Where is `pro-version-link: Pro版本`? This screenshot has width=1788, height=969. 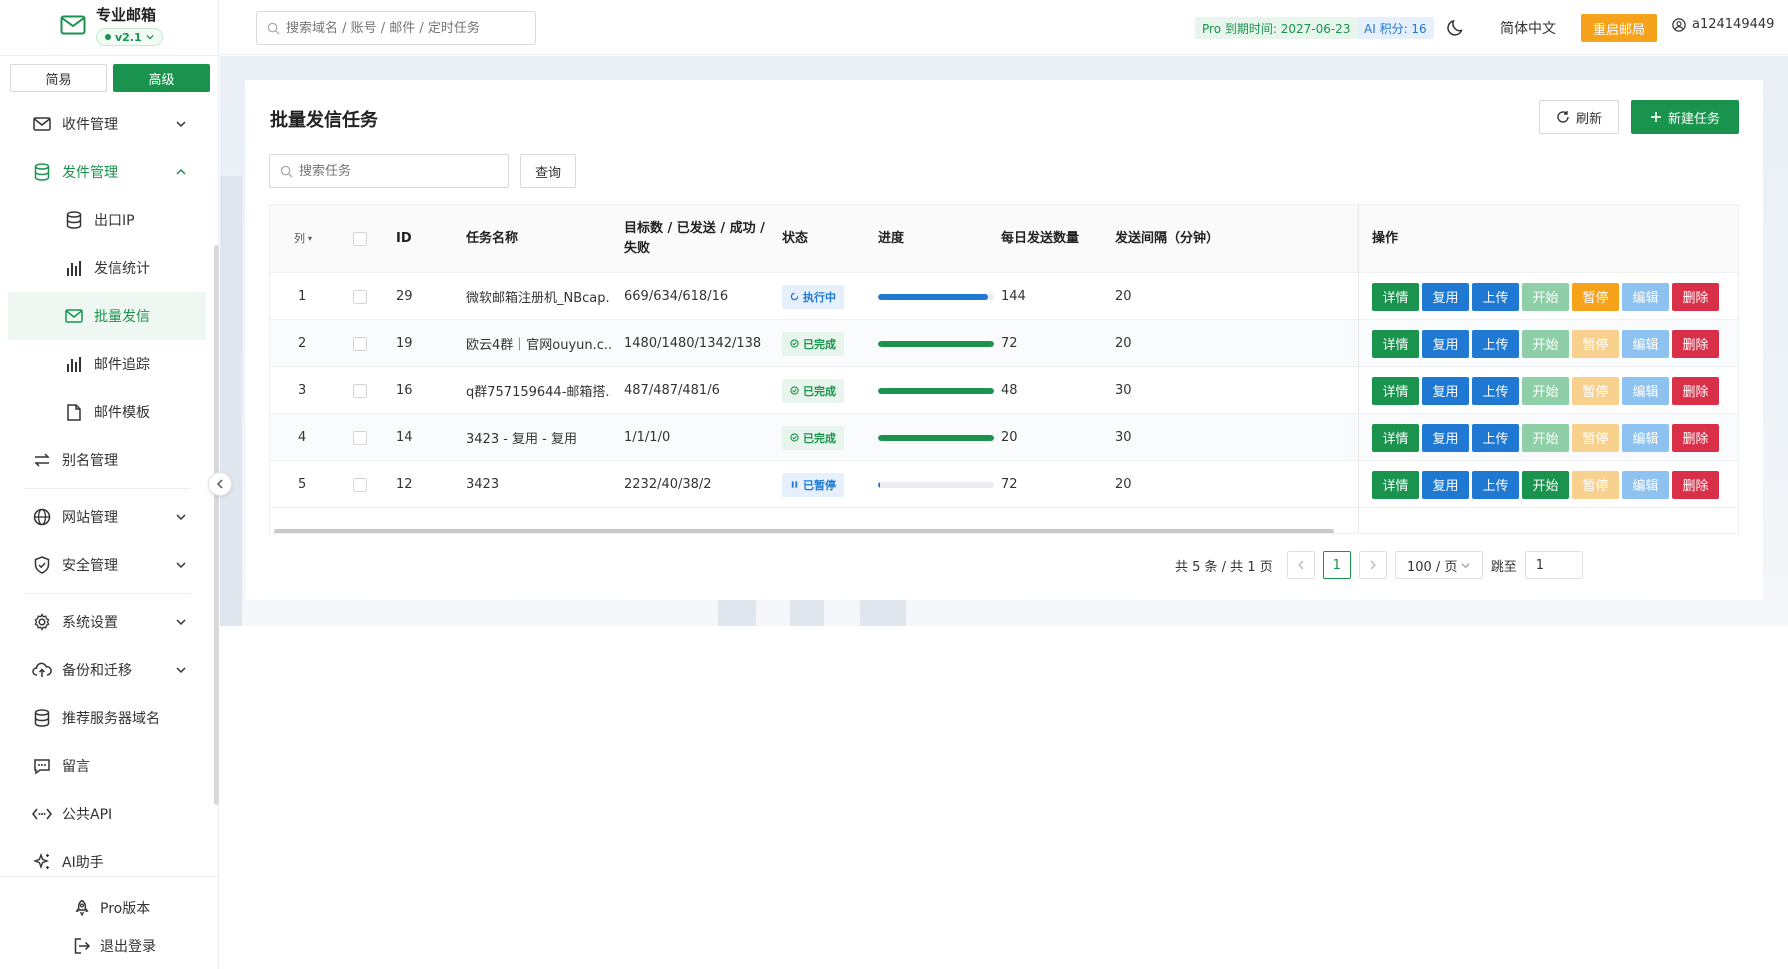 pro-version-link: Pro版本 is located at coordinates (109, 908).